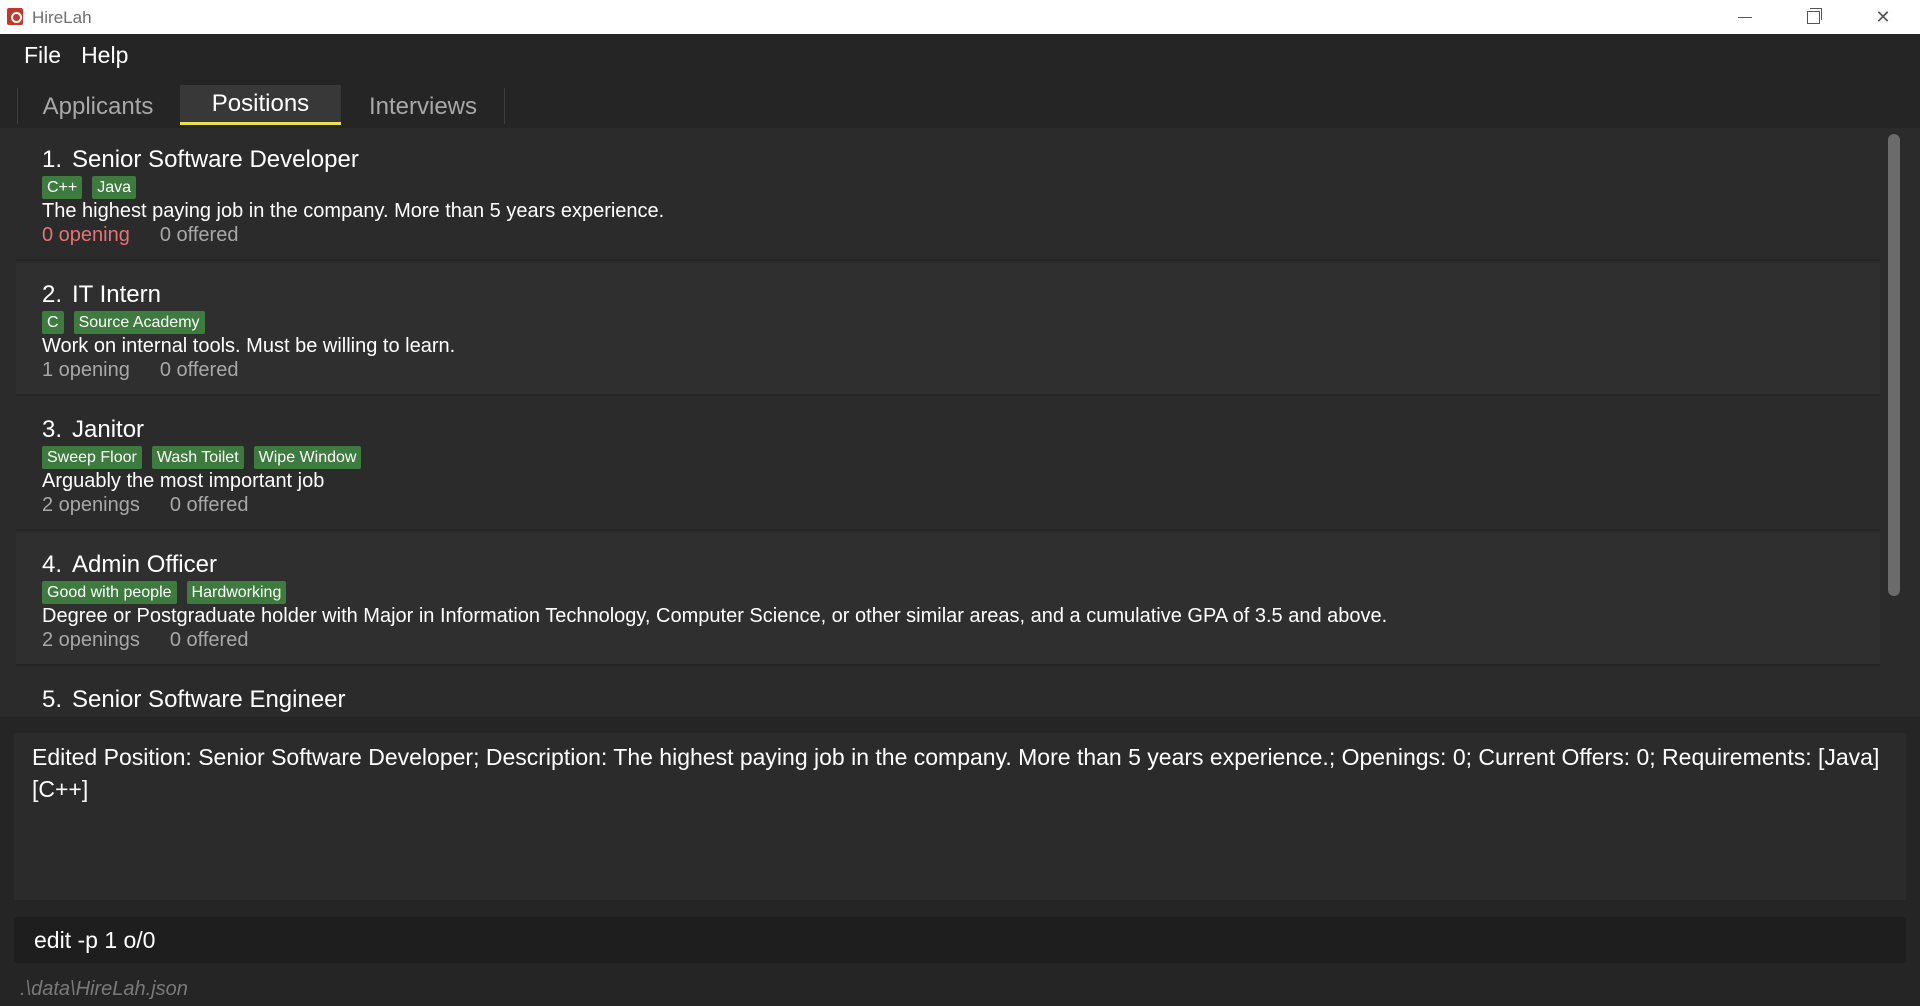 This screenshot has width=1920, height=1006. I want to click on requirement-tags: Sweep Floor Wash Toilet Wipe Window, so click(202, 457).